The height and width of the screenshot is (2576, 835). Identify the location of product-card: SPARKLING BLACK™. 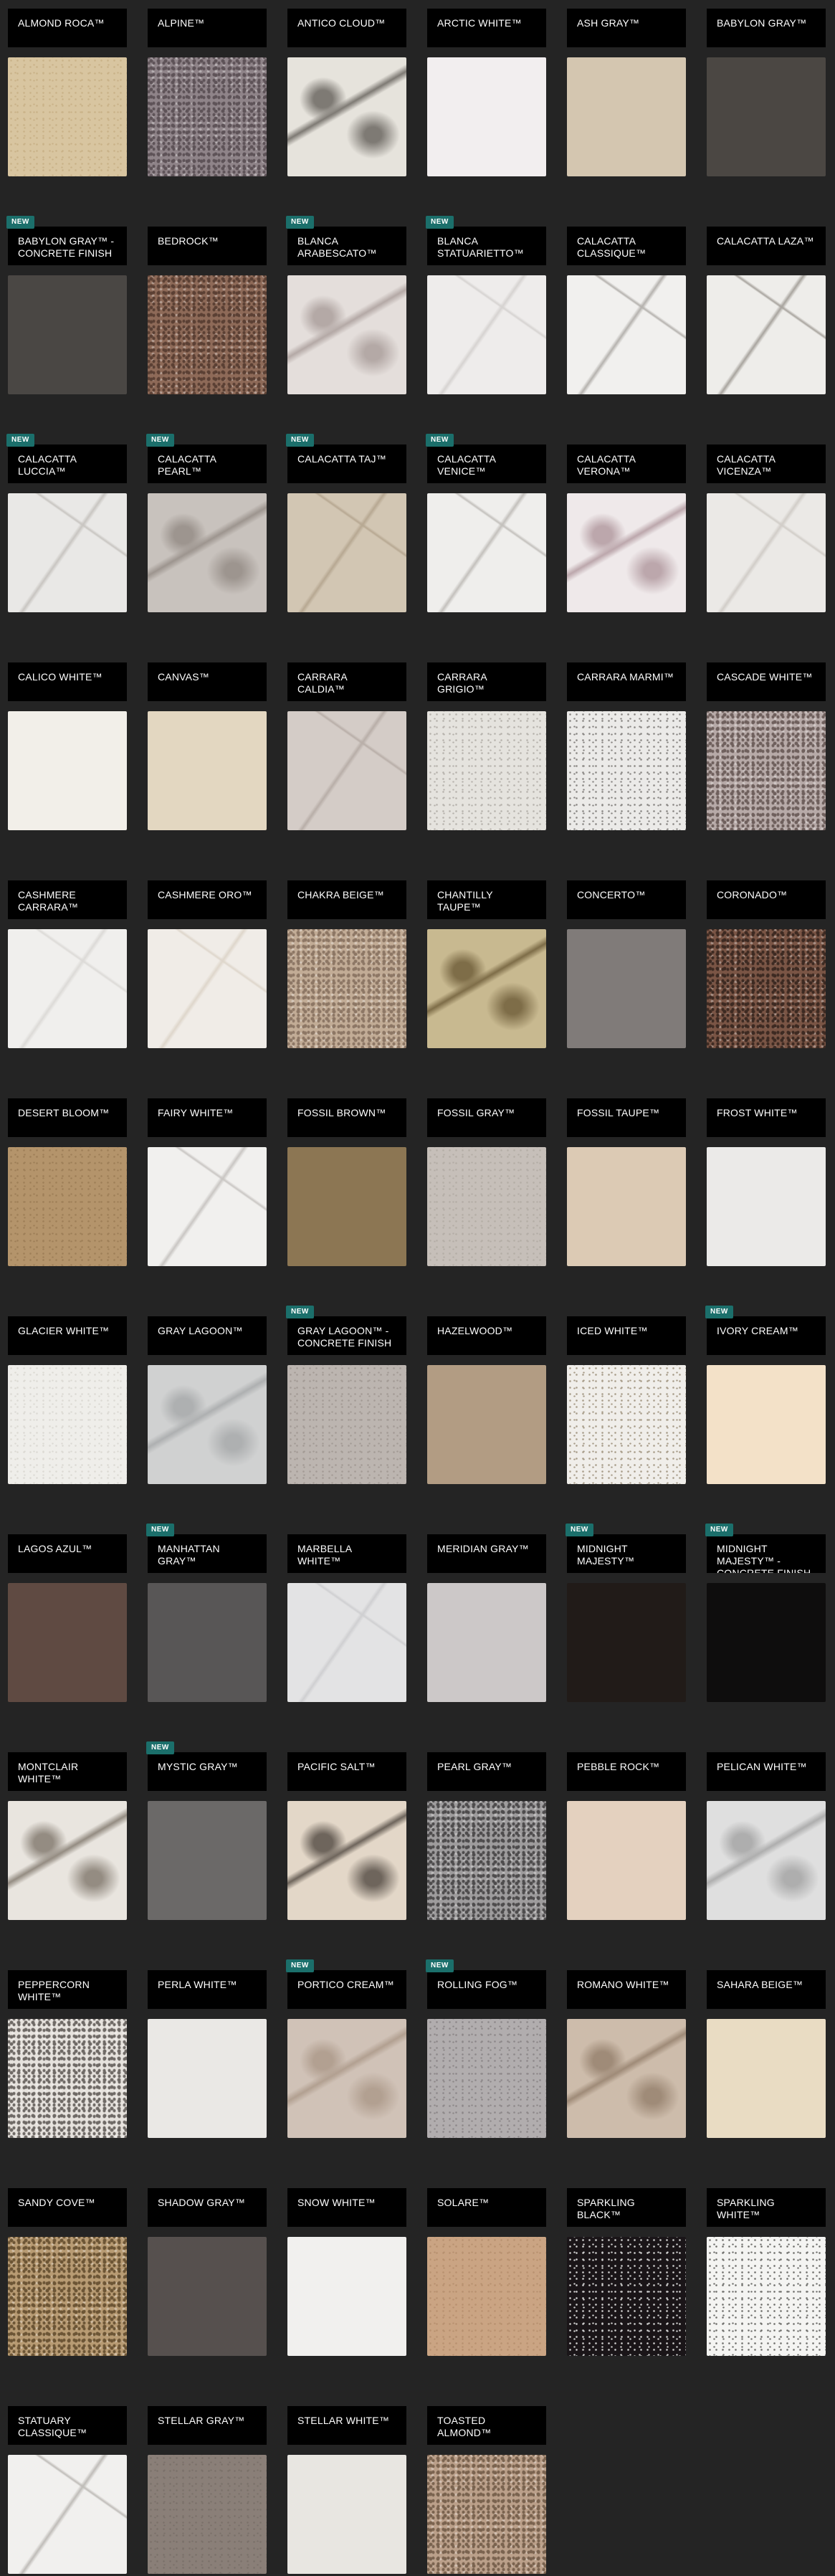
(626, 2272).